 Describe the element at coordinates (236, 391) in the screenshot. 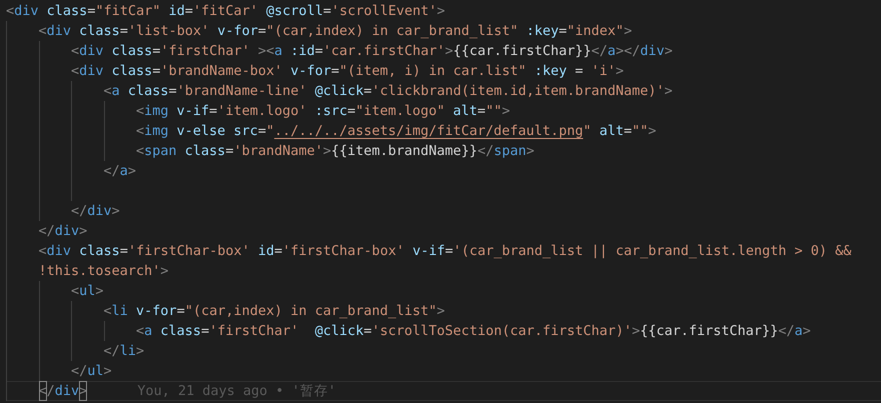

I see `blame-annotation: You, 21 days ago • '暂存'` at that location.